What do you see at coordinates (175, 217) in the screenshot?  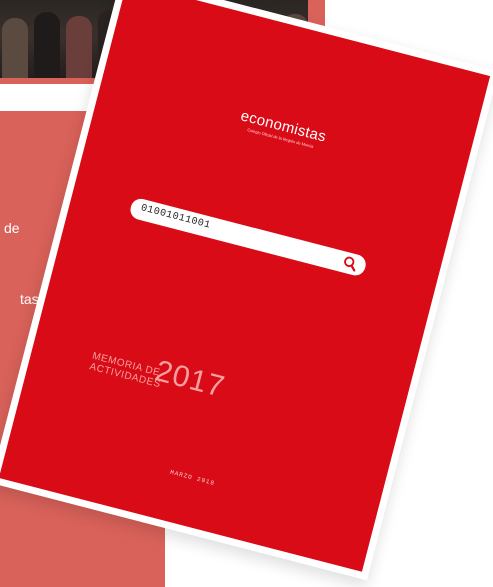 I see `search-value: 01001011001` at bounding box center [175, 217].